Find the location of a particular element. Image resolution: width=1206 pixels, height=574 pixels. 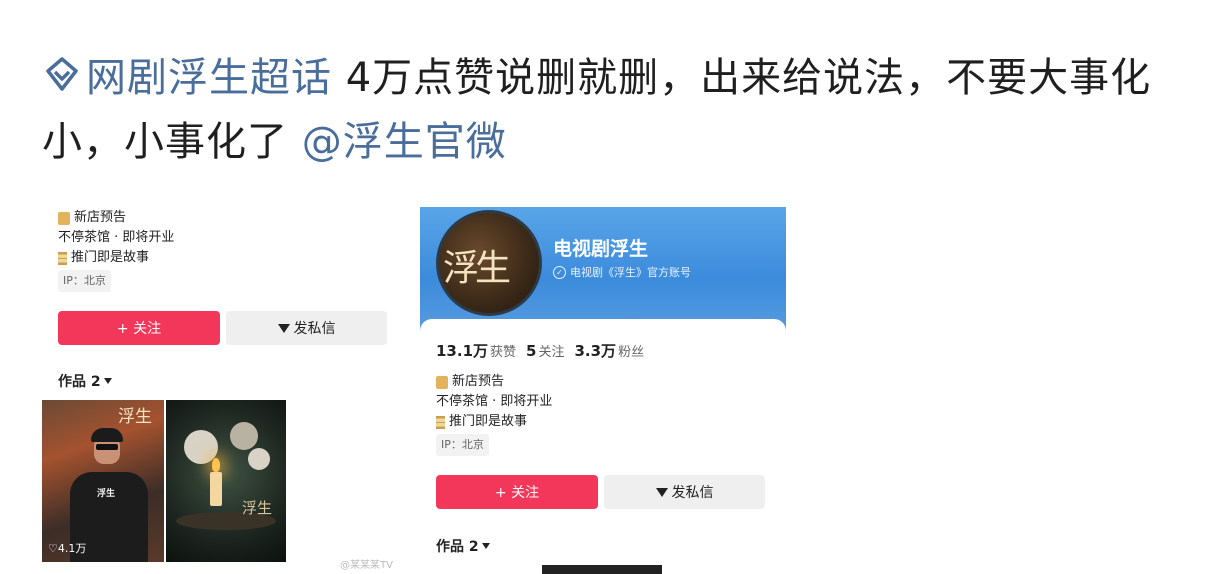

video-thumbnail: 浮生 is located at coordinates (226, 481).